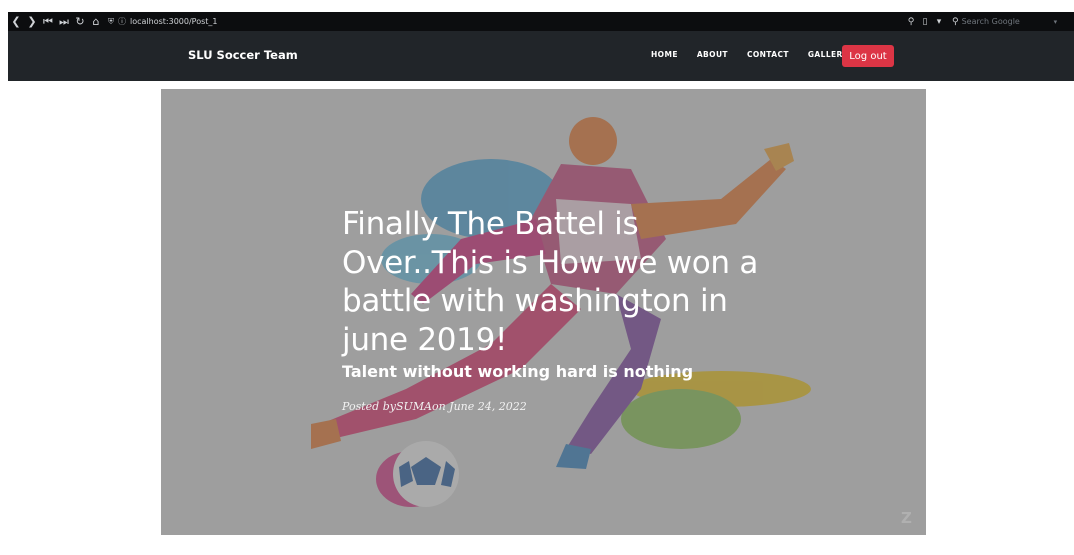 The width and height of the screenshot is (1074, 555). I want to click on reload-icon: ↻, so click(80, 21).